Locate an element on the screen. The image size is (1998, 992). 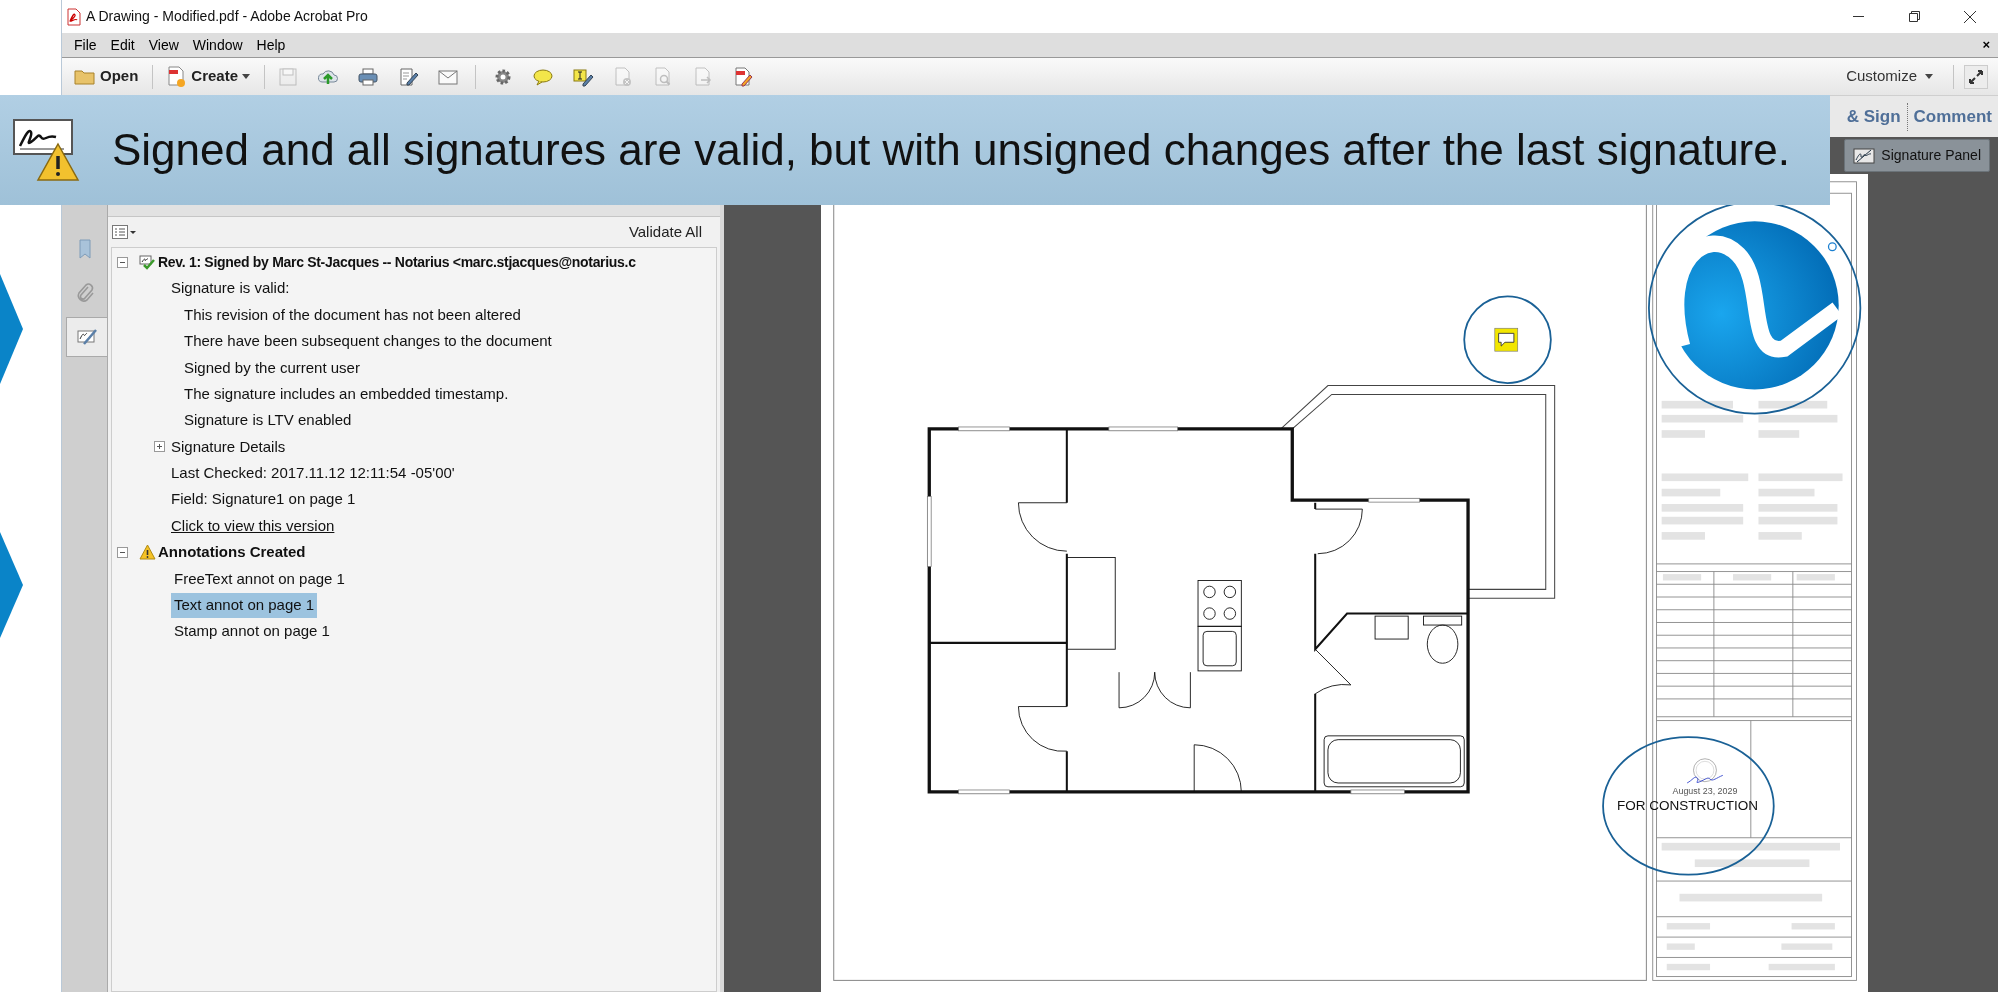
status-message: Signed and all signatures are valid, but with unsigned changes after the last signature. is located at coordinates (951, 150).